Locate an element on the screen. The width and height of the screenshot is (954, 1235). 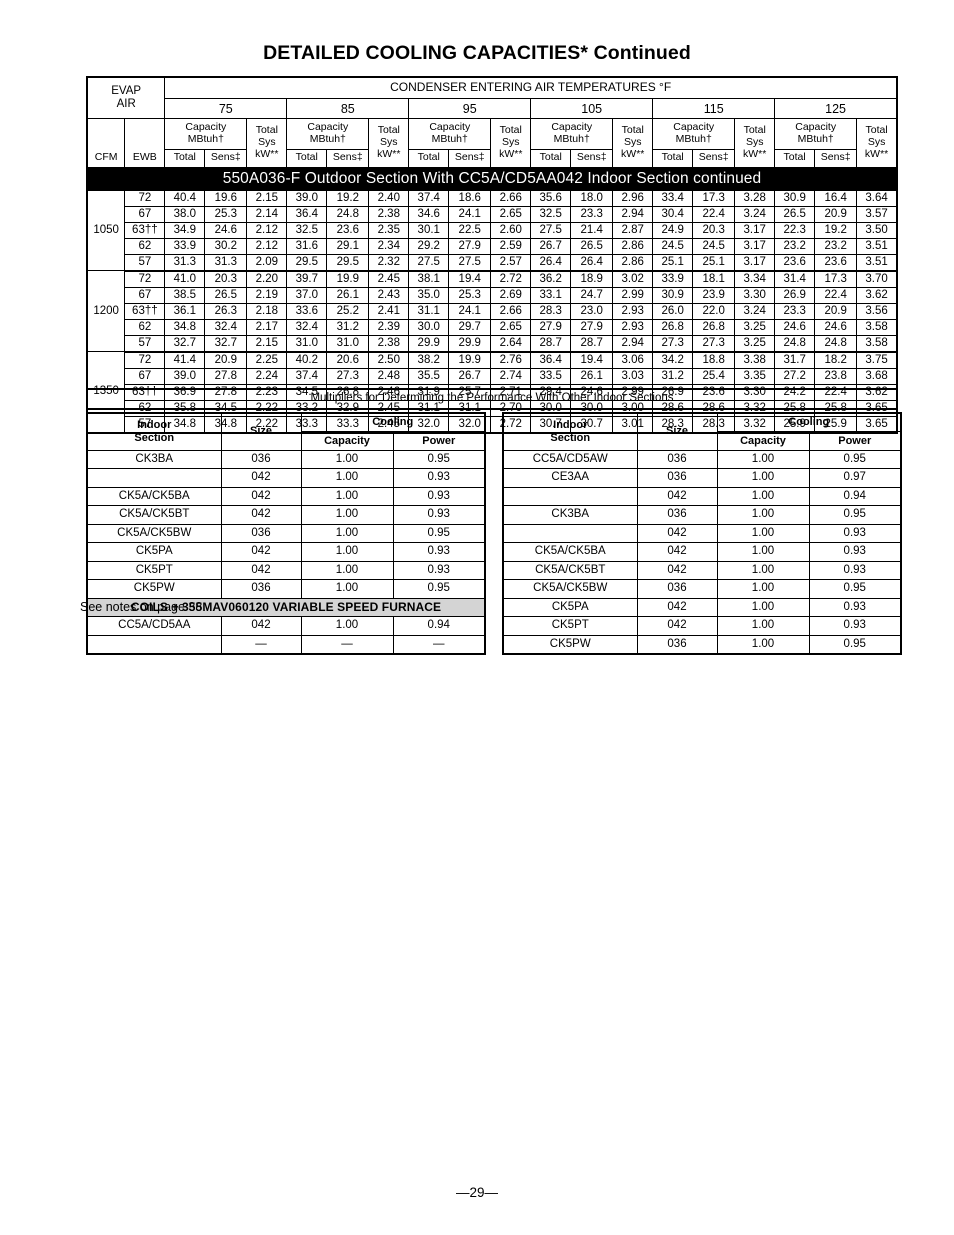
multiplier-row: CK3BA 036 1.00 0.95 is located at coordinates (702, 515).